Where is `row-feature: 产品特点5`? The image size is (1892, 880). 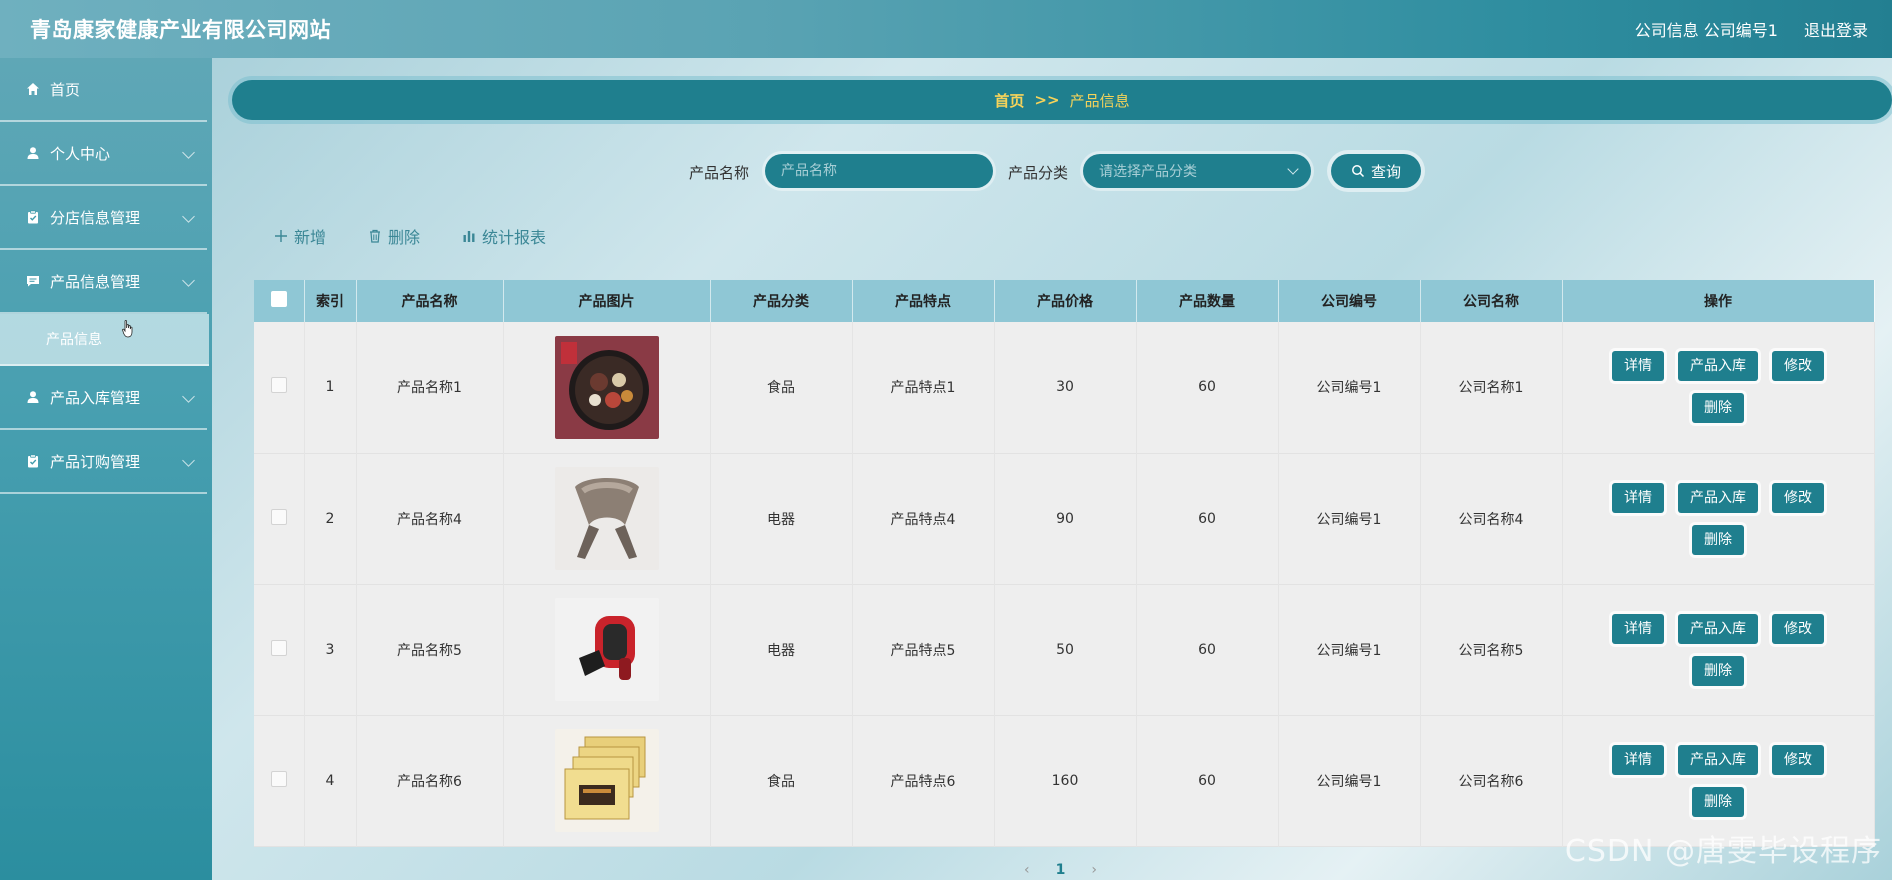
row-feature: 产品特点5 is located at coordinates (923, 649).